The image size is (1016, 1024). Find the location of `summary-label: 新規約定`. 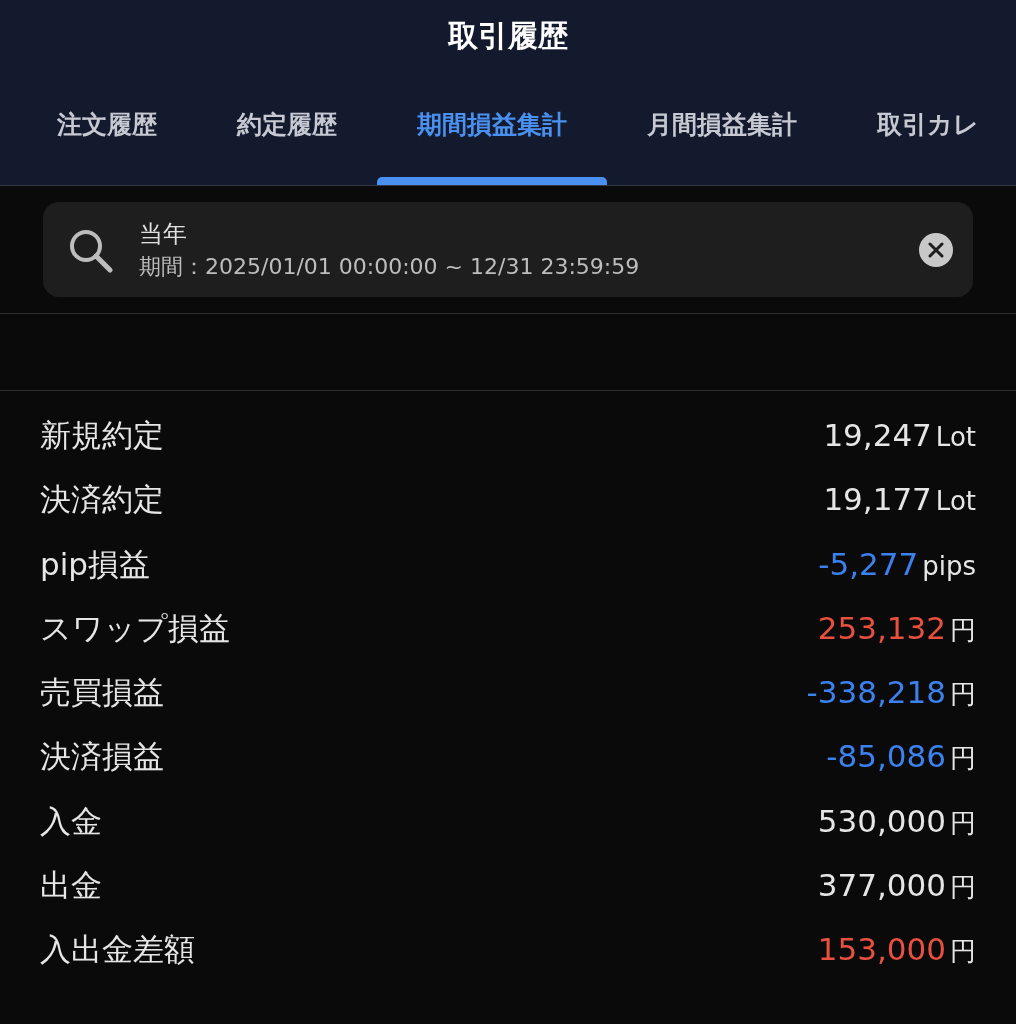

summary-label: 新規約定 is located at coordinates (102, 435).